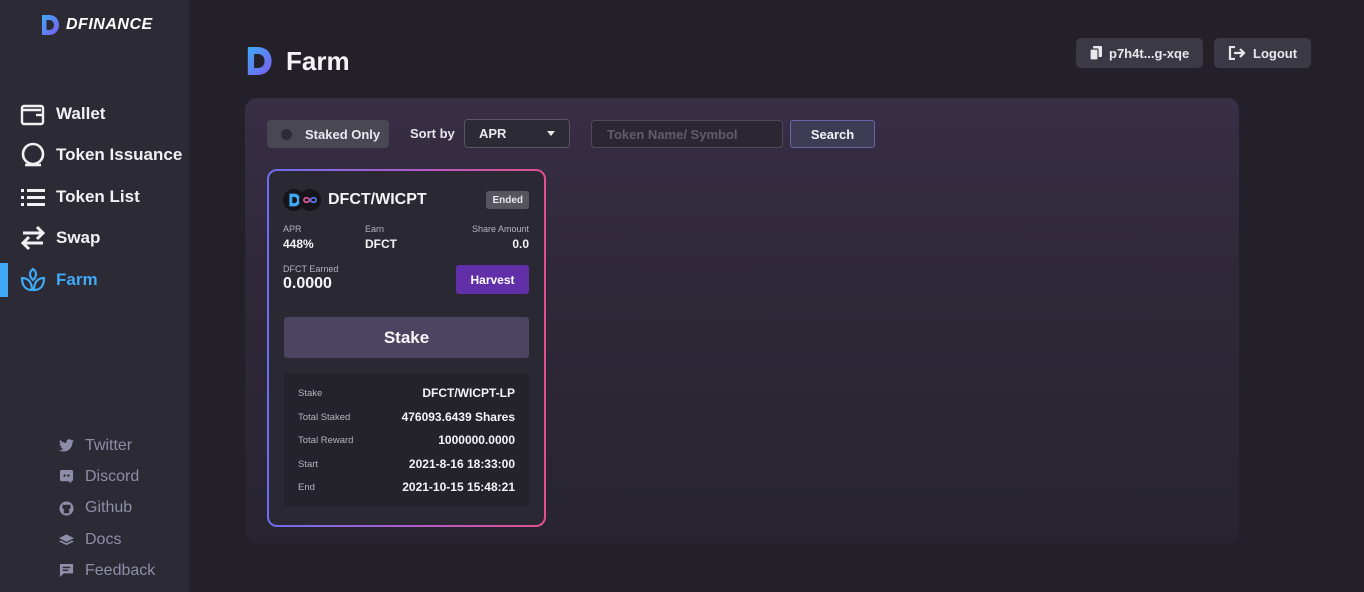  I want to click on detail-row-total-staked: Total Staked 476093.6439 Shares, so click(406, 417).